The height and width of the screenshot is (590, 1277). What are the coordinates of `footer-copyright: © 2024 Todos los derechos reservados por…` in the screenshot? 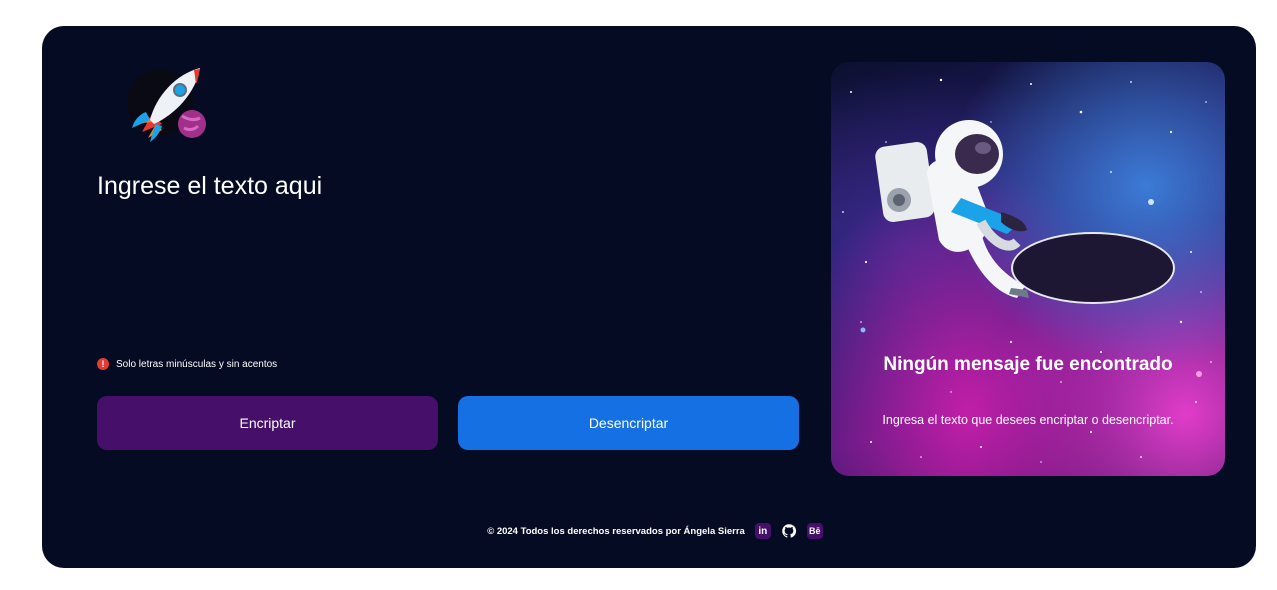 It's located at (616, 531).